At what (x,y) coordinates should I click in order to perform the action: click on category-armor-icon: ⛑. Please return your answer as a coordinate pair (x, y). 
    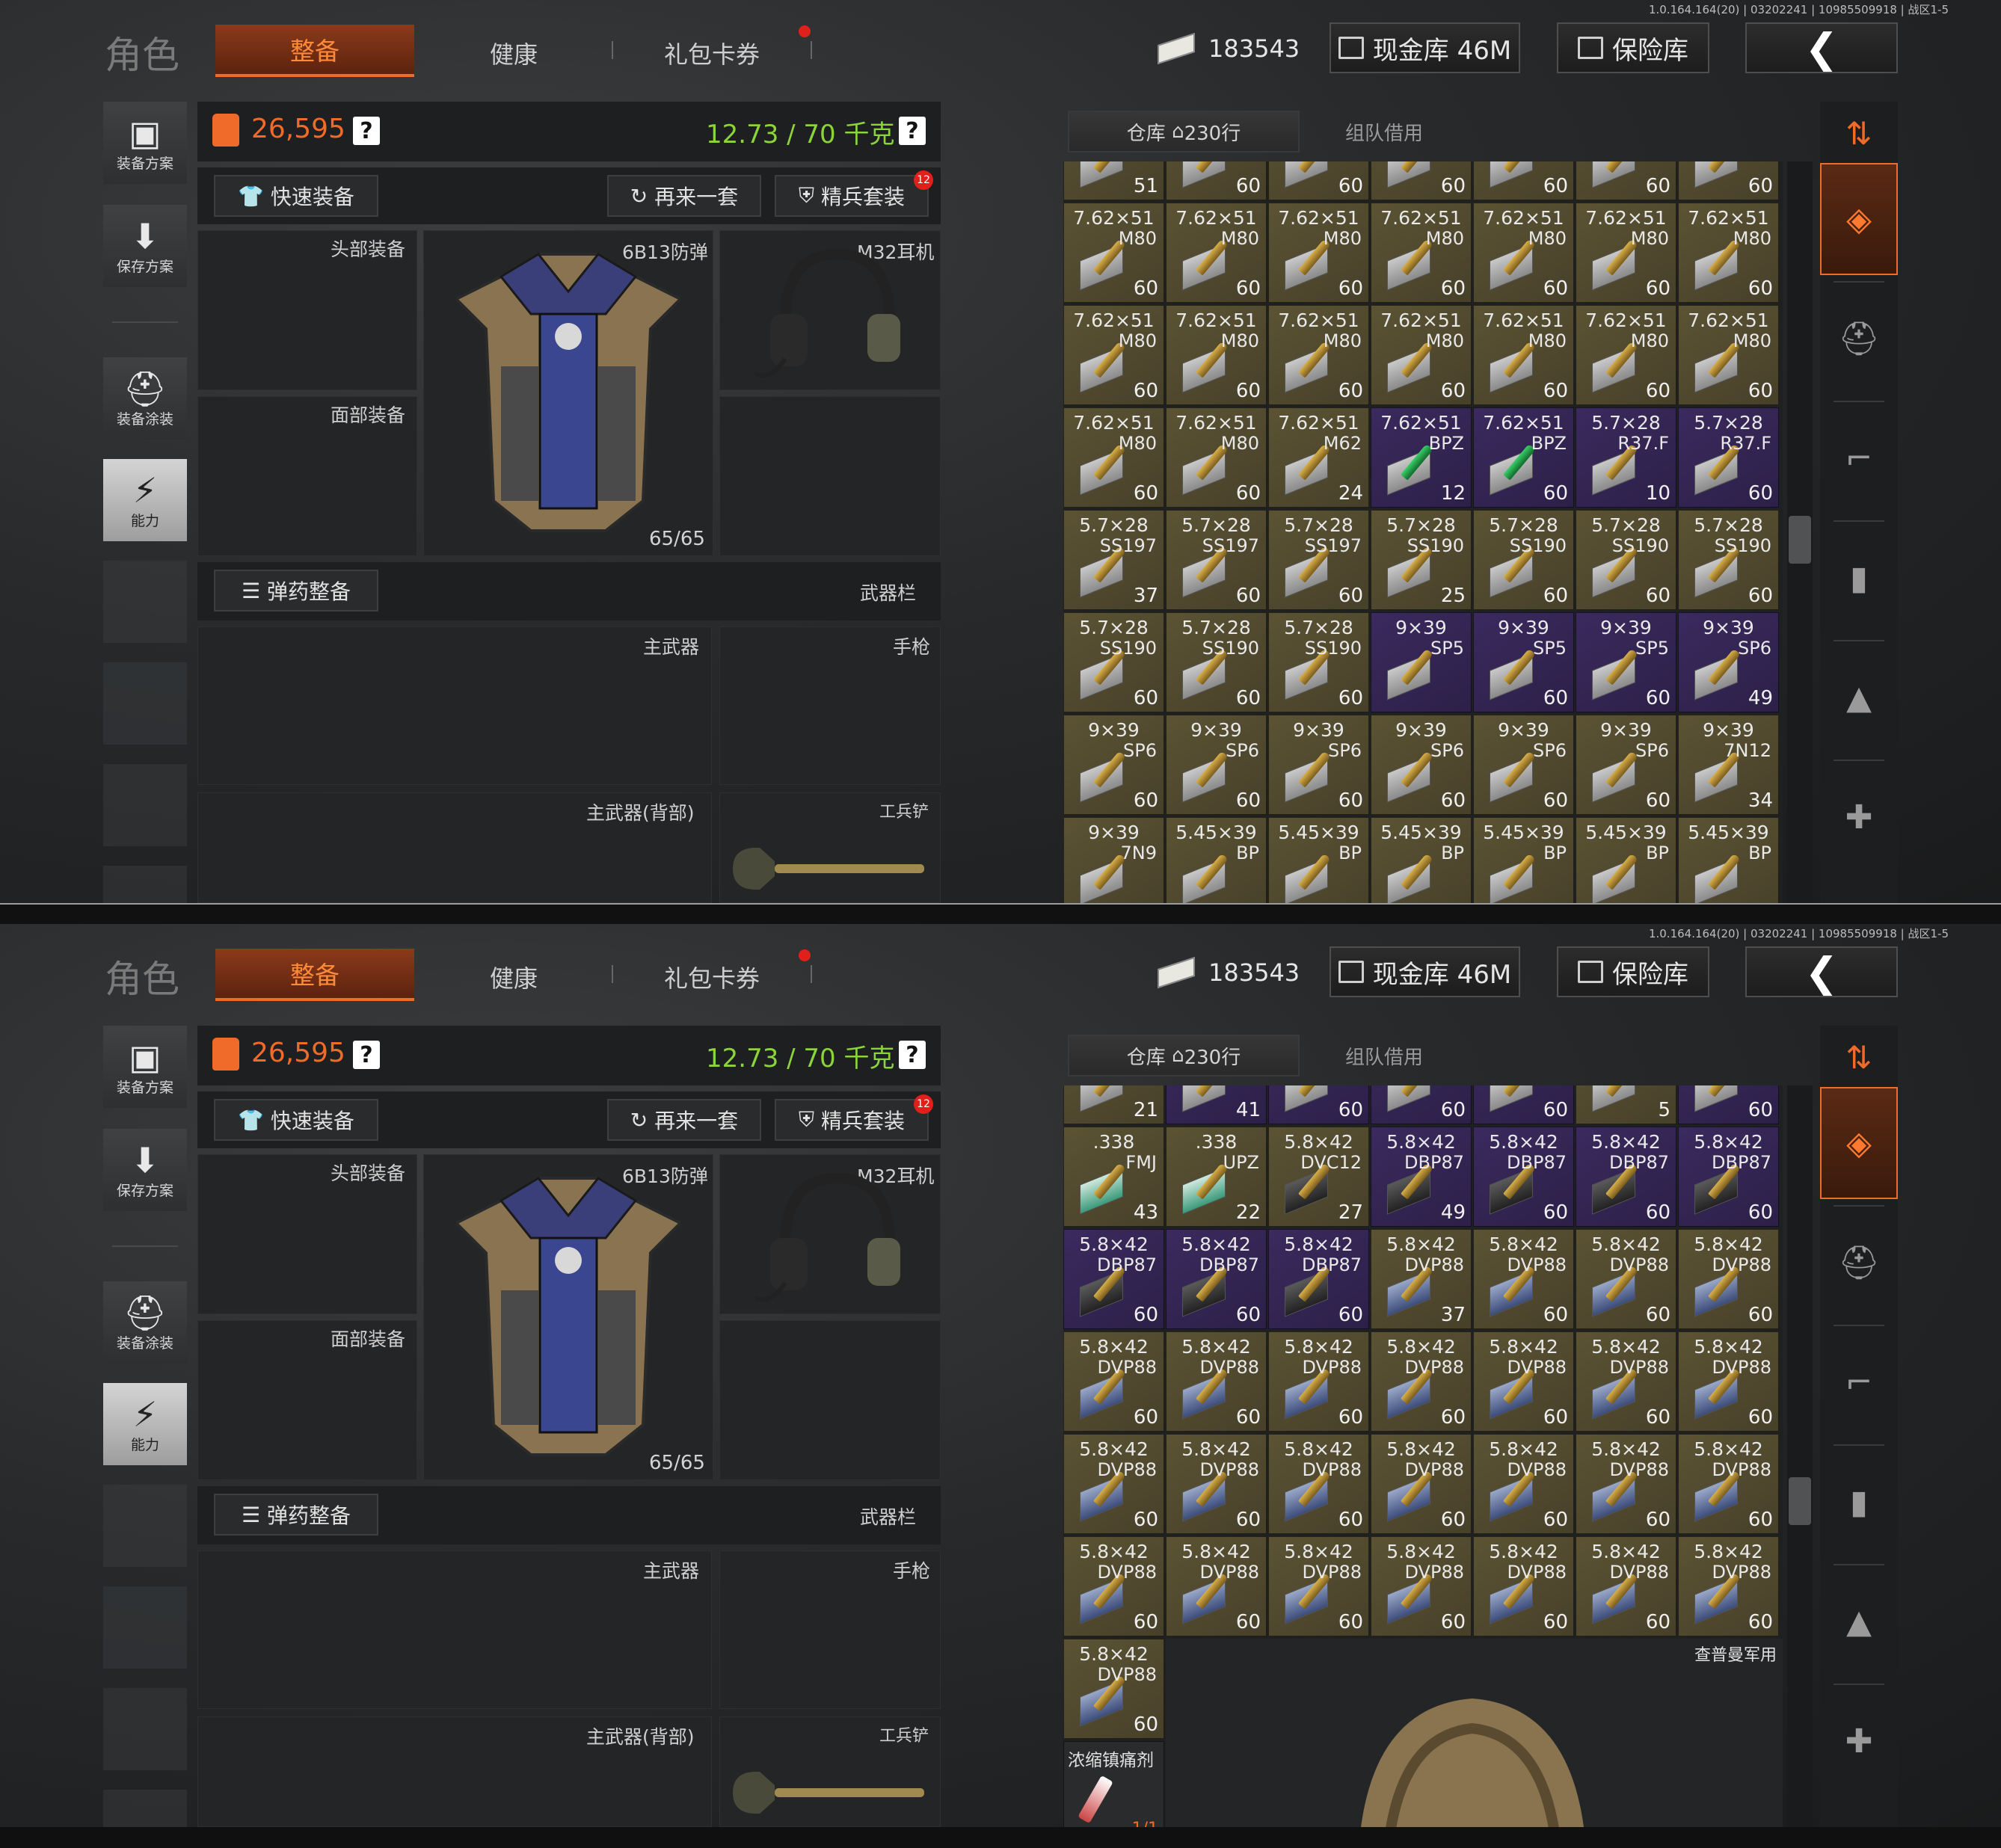
    Looking at the image, I should click on (1859, 339).